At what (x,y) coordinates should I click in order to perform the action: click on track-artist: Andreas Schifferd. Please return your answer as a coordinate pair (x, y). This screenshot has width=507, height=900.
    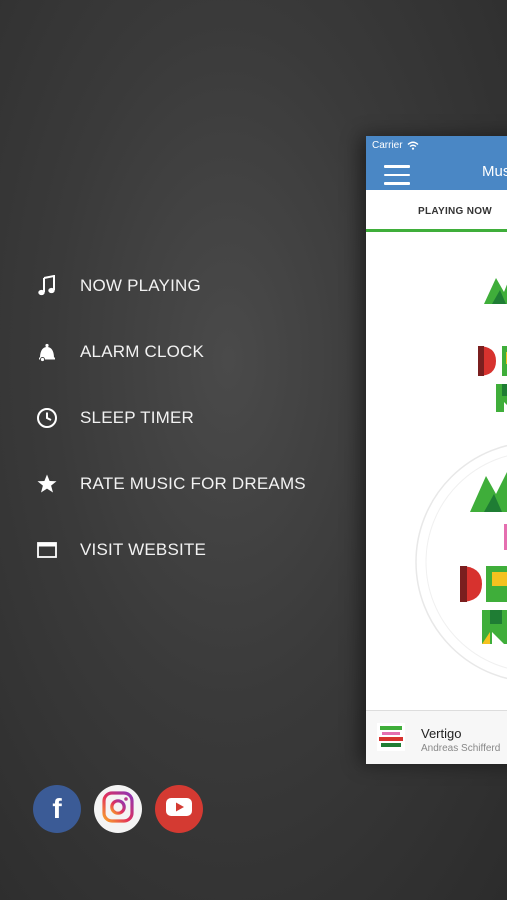
    Looking at the image, I should click on (461, 748).